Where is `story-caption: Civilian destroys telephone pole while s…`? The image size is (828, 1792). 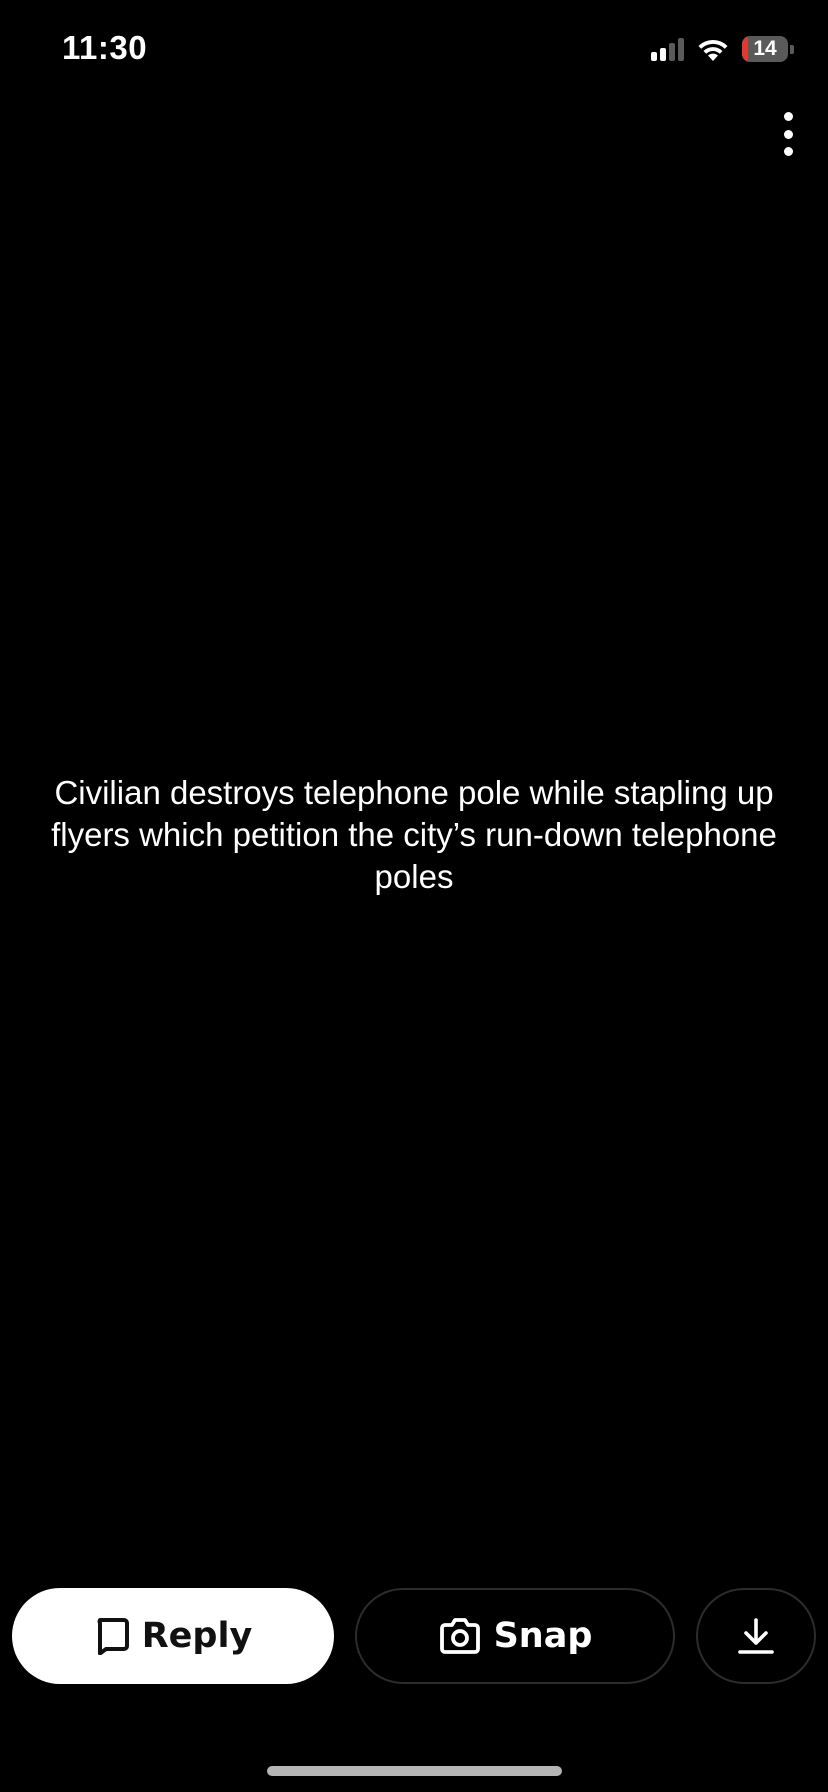 story-caption: Civilian destroys telephone pole while s… is located at coordinates (414, 834).